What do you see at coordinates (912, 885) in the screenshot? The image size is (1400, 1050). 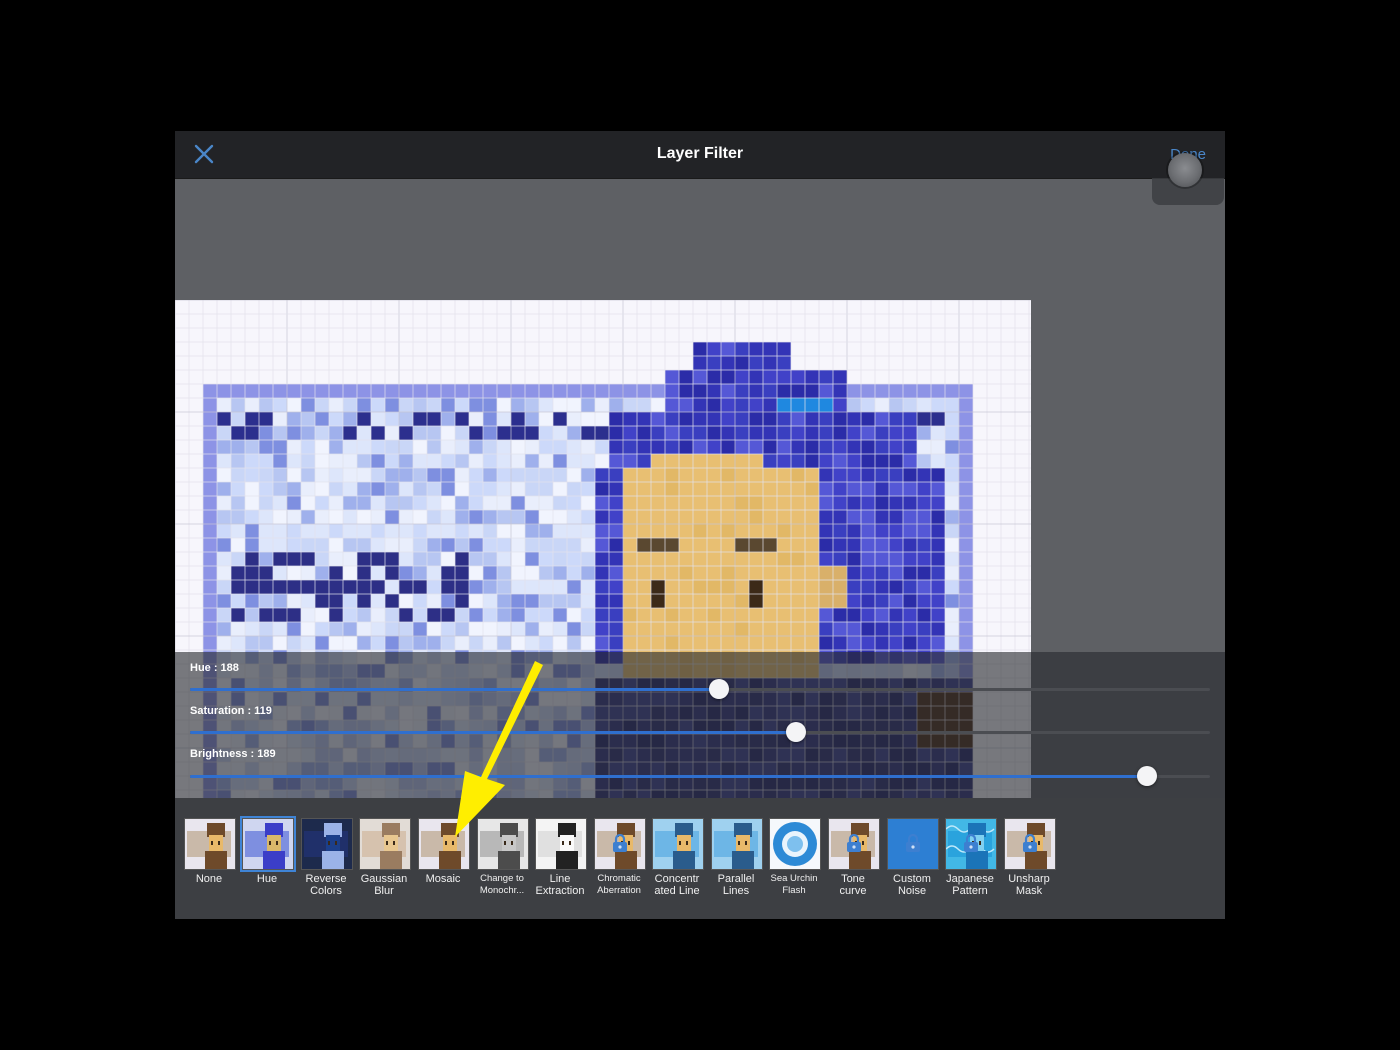 I see `filter-label: Custom Noise` at bounding box center [912, 885].